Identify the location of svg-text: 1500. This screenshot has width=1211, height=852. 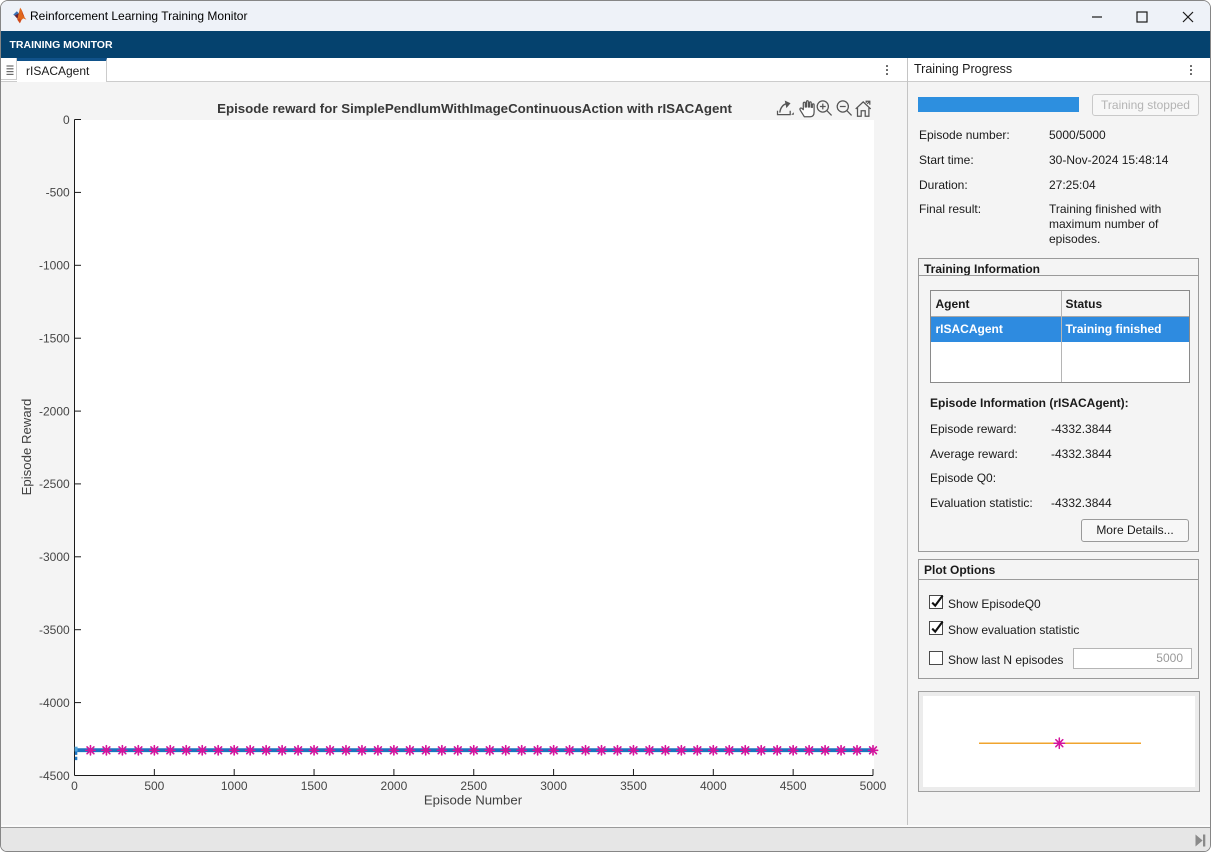
(314, 786).